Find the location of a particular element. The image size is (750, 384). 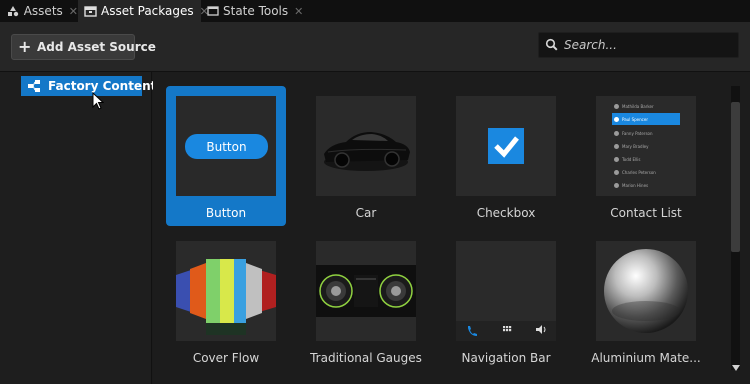

tab-label: Asset Packages is located at coordinates (147, 11).